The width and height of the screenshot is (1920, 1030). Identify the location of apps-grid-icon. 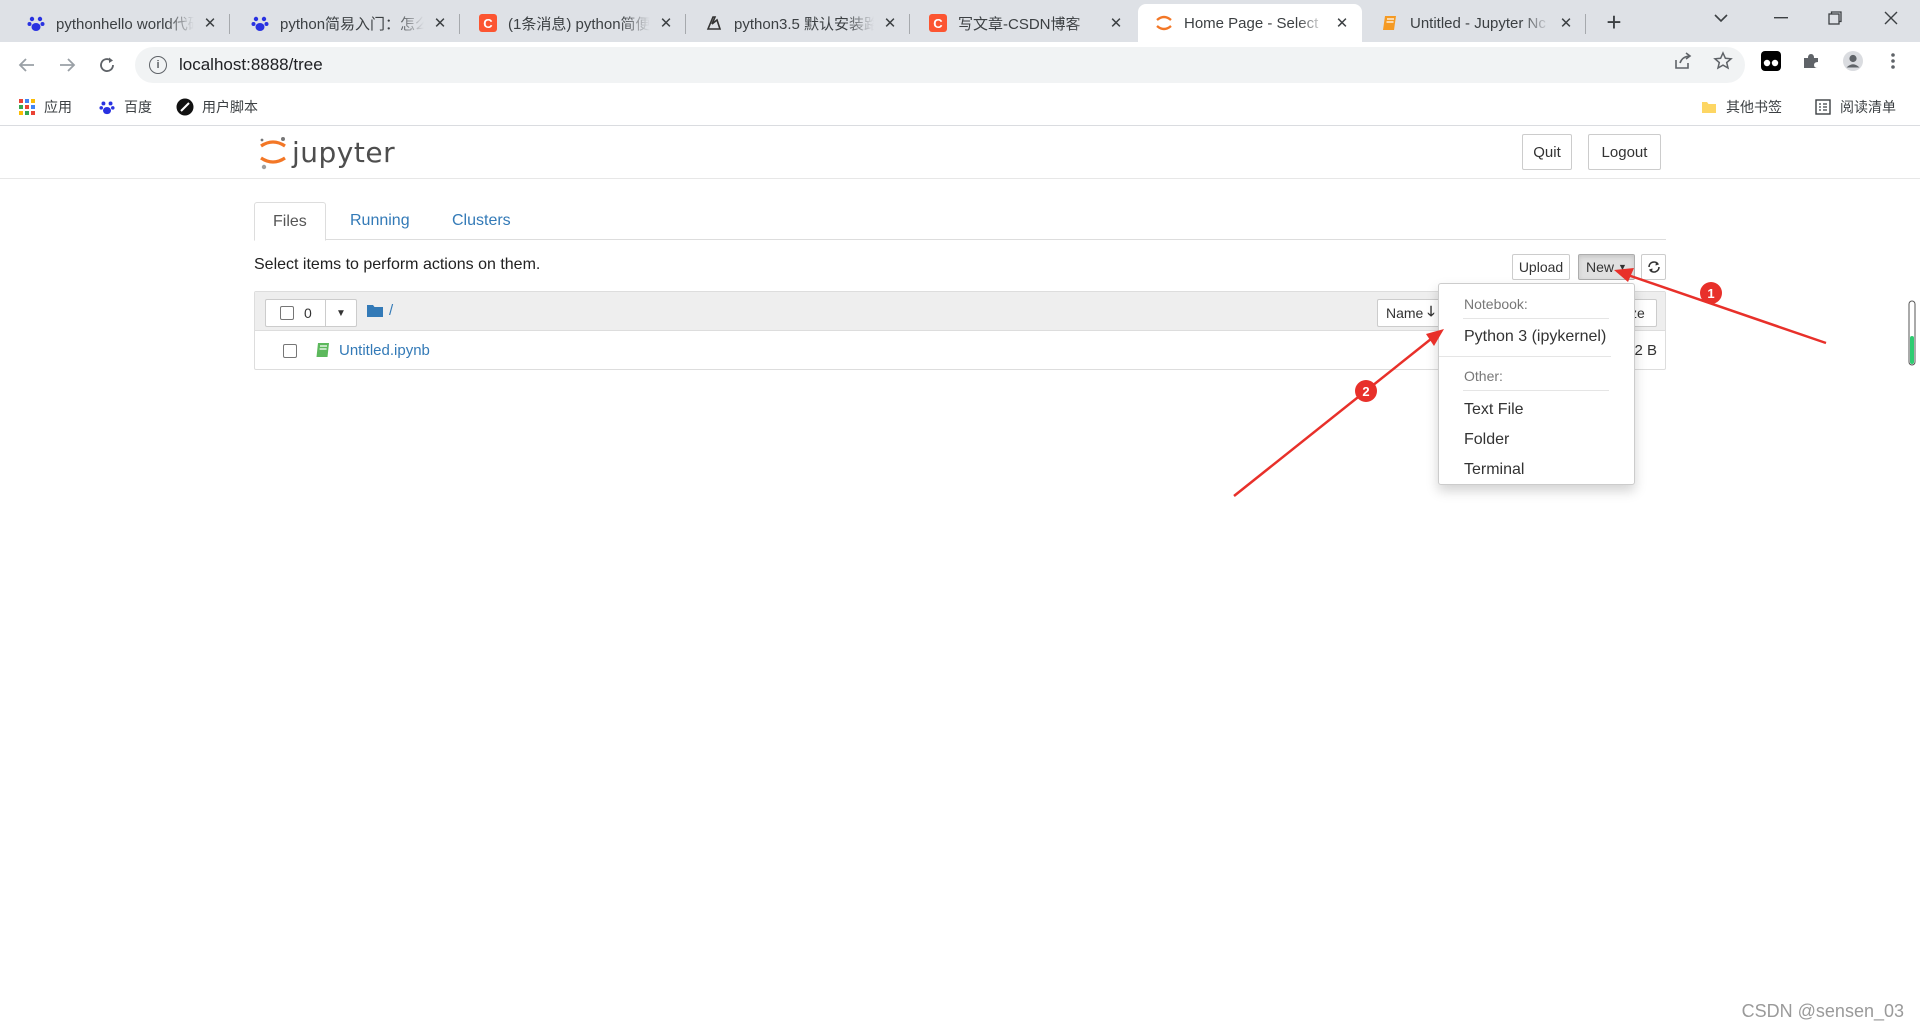
(27, 107).